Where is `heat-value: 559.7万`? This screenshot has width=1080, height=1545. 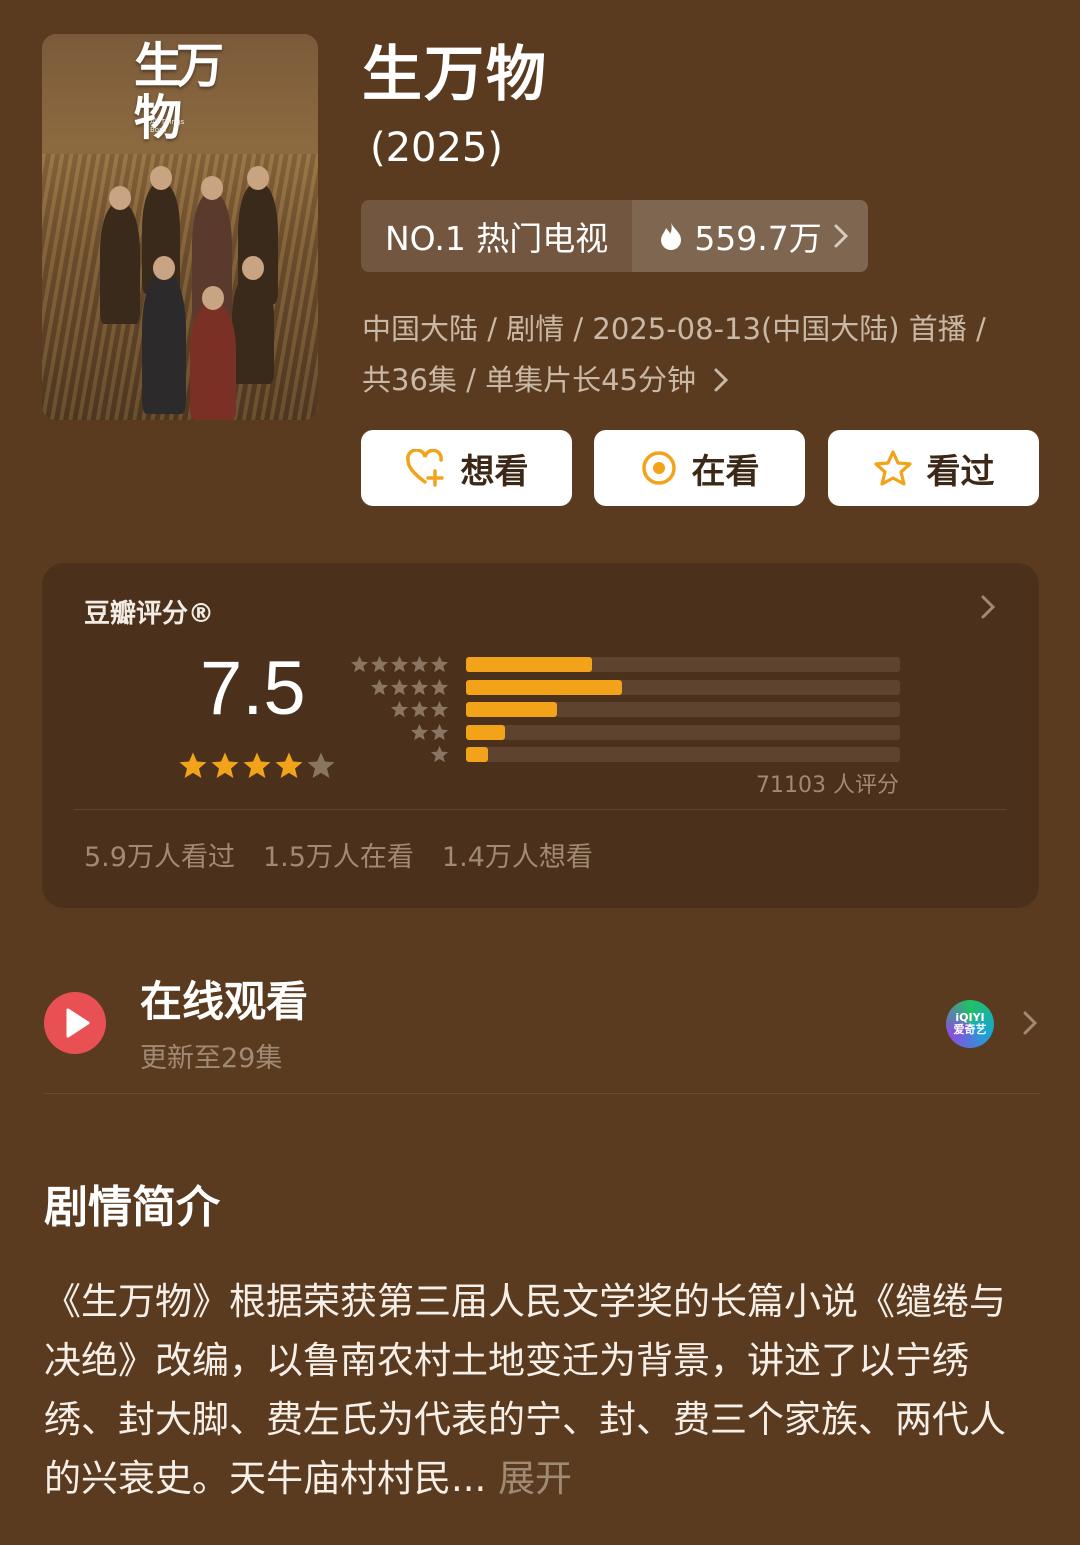 heat-value: 559.7万 is located at coordinates (758, 238).